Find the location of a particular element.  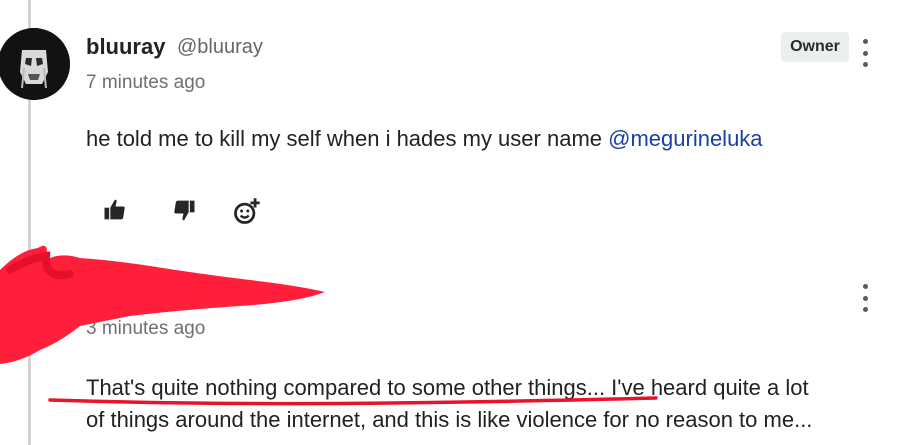

mention-link: @megurineluka is located at coordinates (685, 138).